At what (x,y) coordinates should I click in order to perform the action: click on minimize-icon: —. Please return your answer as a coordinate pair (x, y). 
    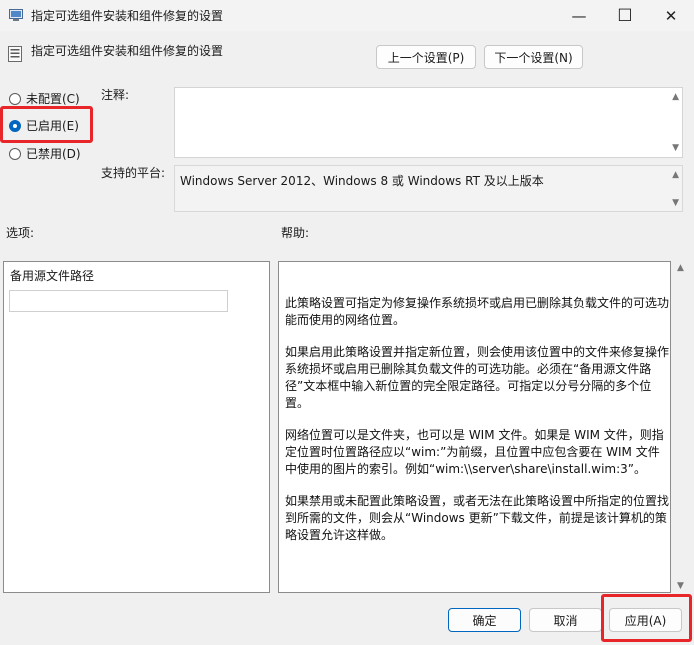
    Looking at the image, I should click on (579, 15).